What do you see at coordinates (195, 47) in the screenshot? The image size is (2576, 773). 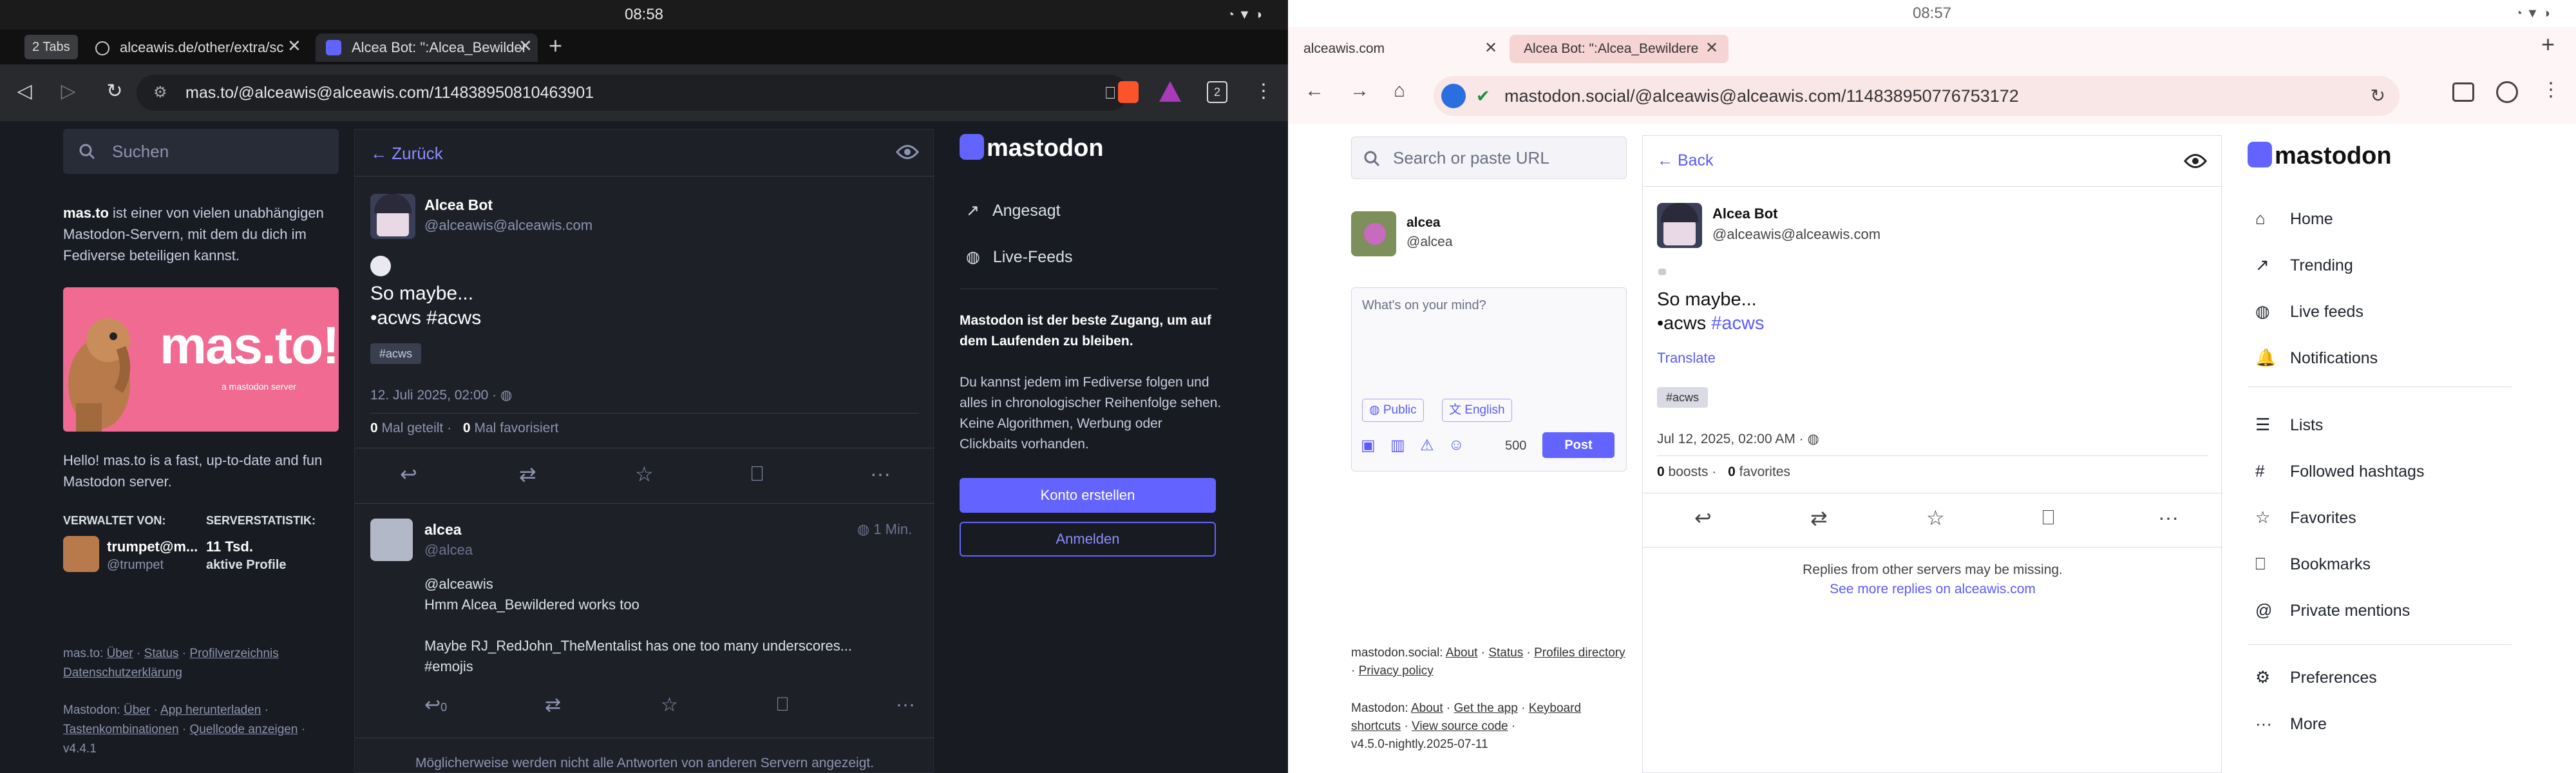 I see `tab-1: alceawis.de/other/extra/sc` at bounding box center [195, 47].